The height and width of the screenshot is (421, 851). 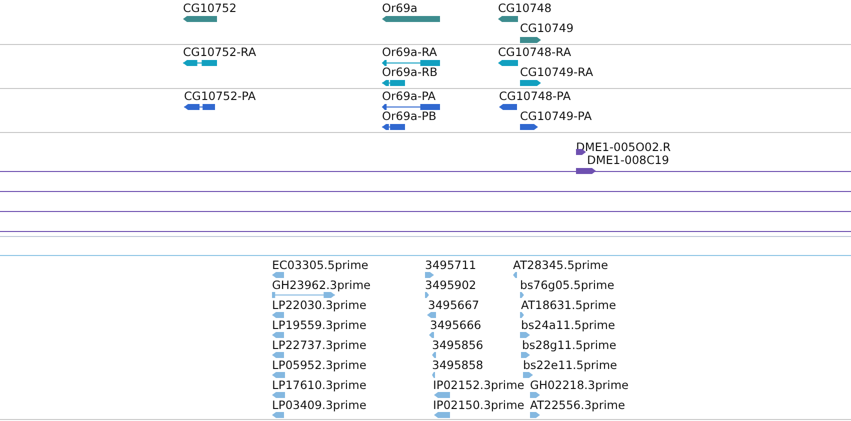 I want to click on feature-label: LP19559.3prime, so click(x=319, y=325).